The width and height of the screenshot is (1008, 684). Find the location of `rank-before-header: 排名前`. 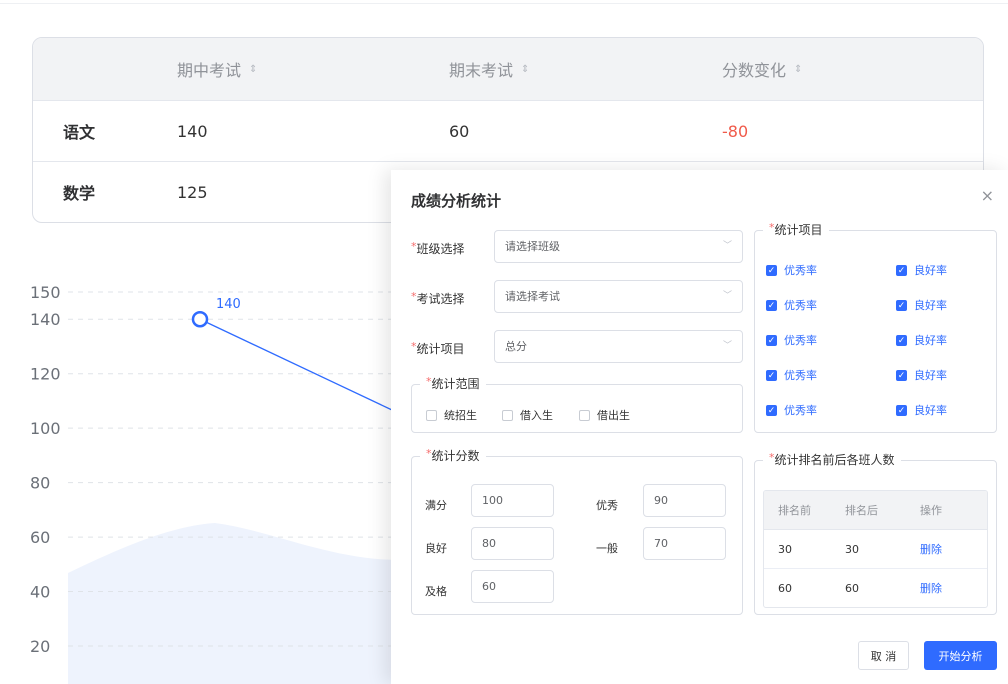

rank-before-header: 排名前 is located at coordinates (794, 510).